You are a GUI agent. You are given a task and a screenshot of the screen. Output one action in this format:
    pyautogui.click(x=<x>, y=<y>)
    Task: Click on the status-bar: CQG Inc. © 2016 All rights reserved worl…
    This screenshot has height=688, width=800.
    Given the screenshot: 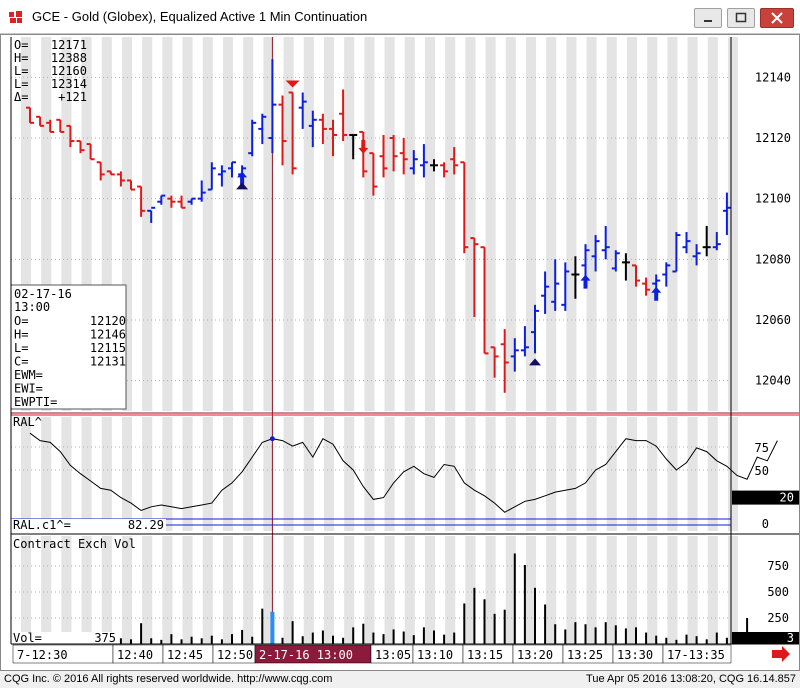 What is the action you would take?
    pyautogui.click(x=400, y=679)
    